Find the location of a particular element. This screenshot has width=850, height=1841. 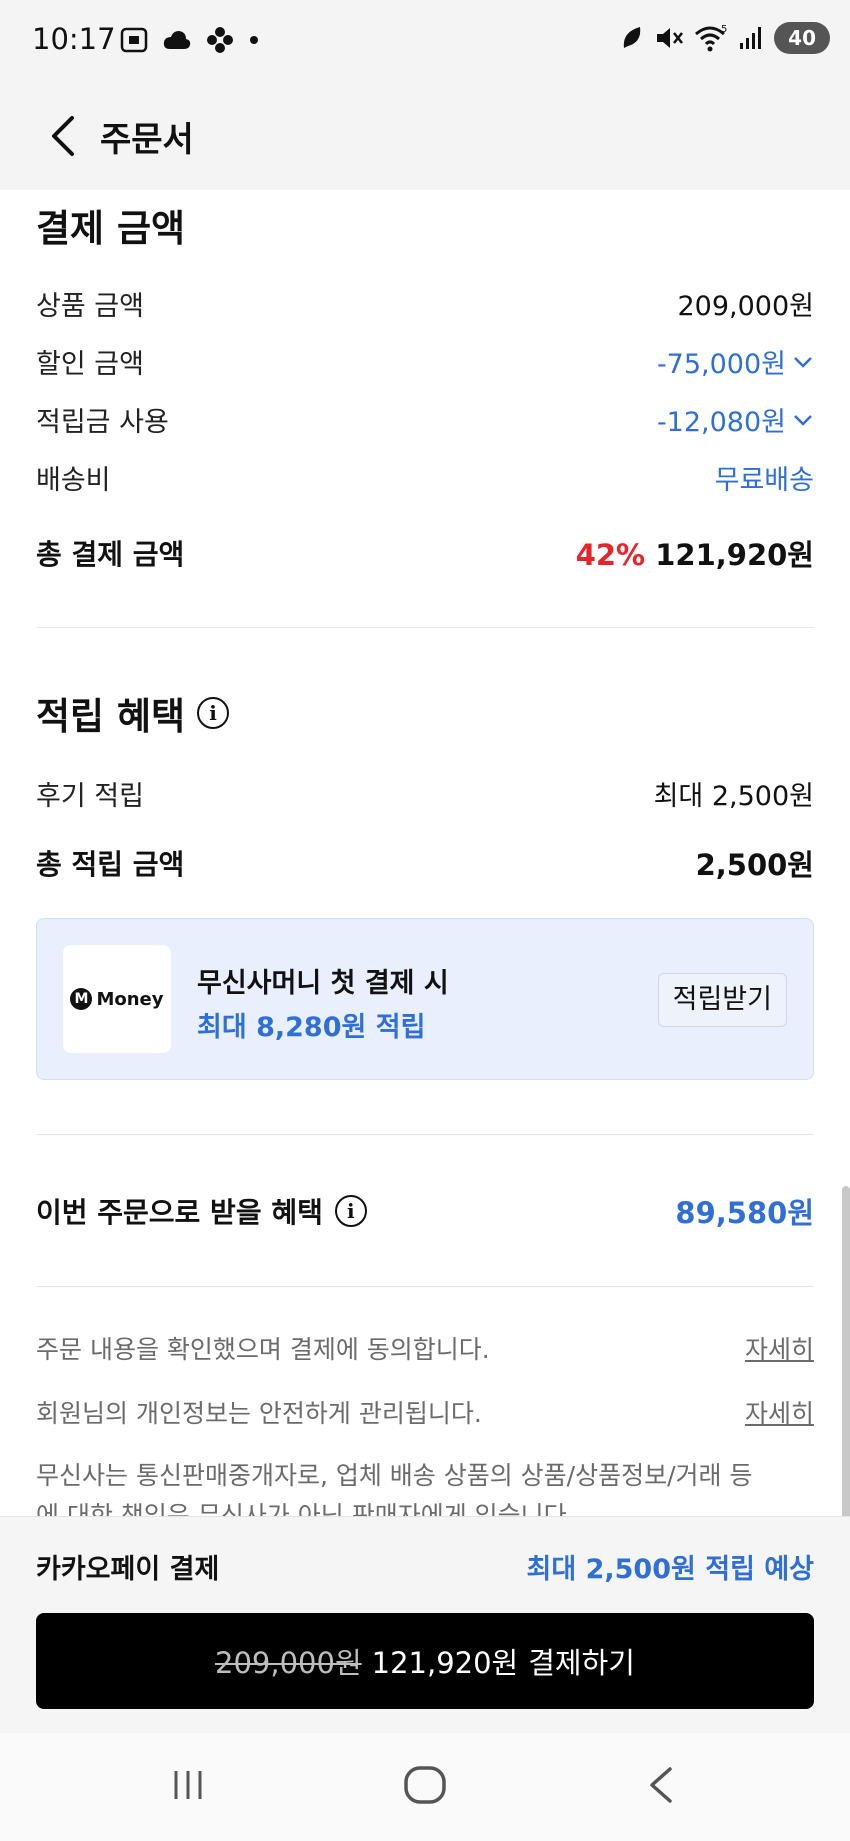

page-title: 주문서 is located at coordinates (147, 140).